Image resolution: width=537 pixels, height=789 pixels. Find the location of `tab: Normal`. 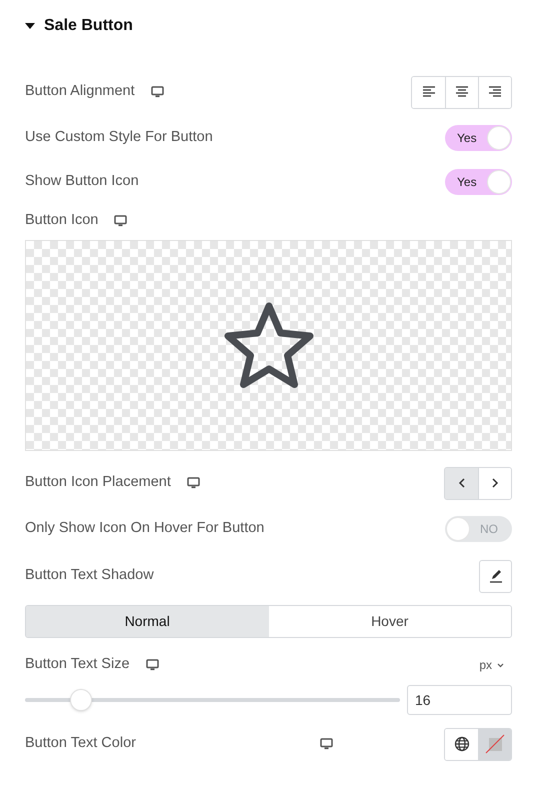

tab: Normal is located at coordinates (147, 621).